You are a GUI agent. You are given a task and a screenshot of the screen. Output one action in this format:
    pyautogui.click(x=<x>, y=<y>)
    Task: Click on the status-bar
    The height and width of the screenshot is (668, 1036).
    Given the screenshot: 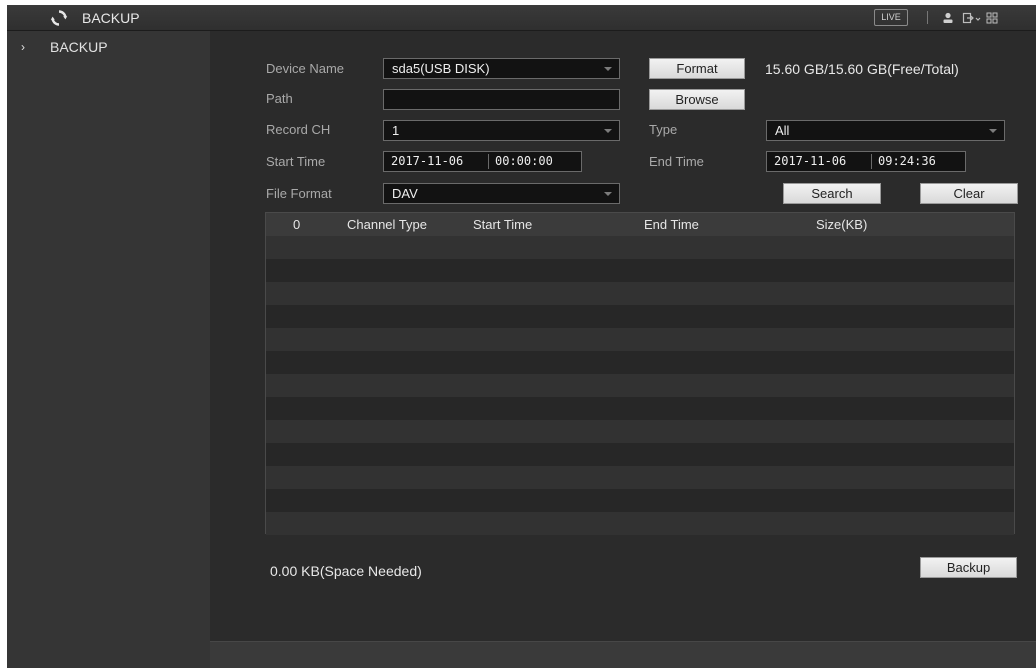 What is the action you would take?
    pyautogui.click(x=623, y=654)
    